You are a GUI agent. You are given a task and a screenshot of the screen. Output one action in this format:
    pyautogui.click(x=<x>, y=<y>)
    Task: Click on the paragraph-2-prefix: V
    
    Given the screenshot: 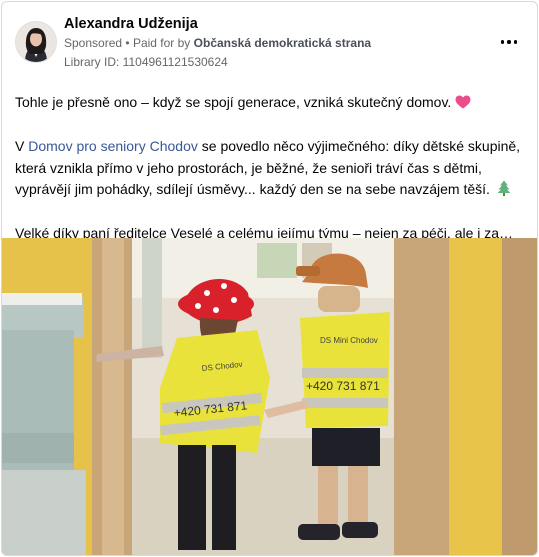 What is the action you would take?
    pyautogui.click(x=22, y=146)
    